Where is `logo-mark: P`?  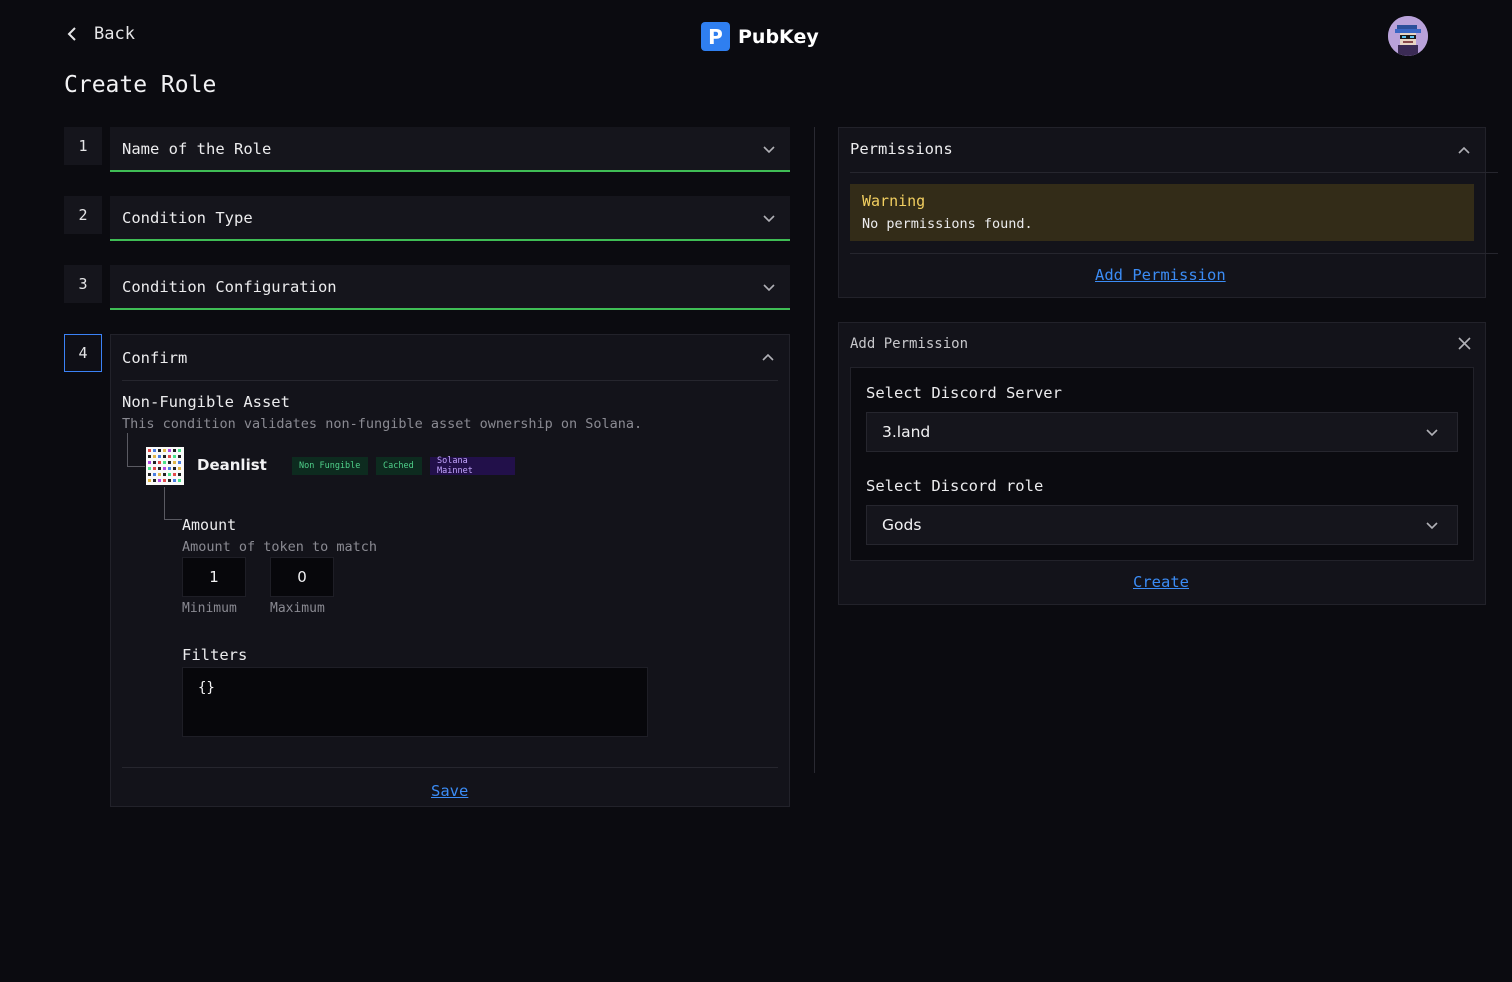 logo-mark: P is located at coordinates (715, 36).